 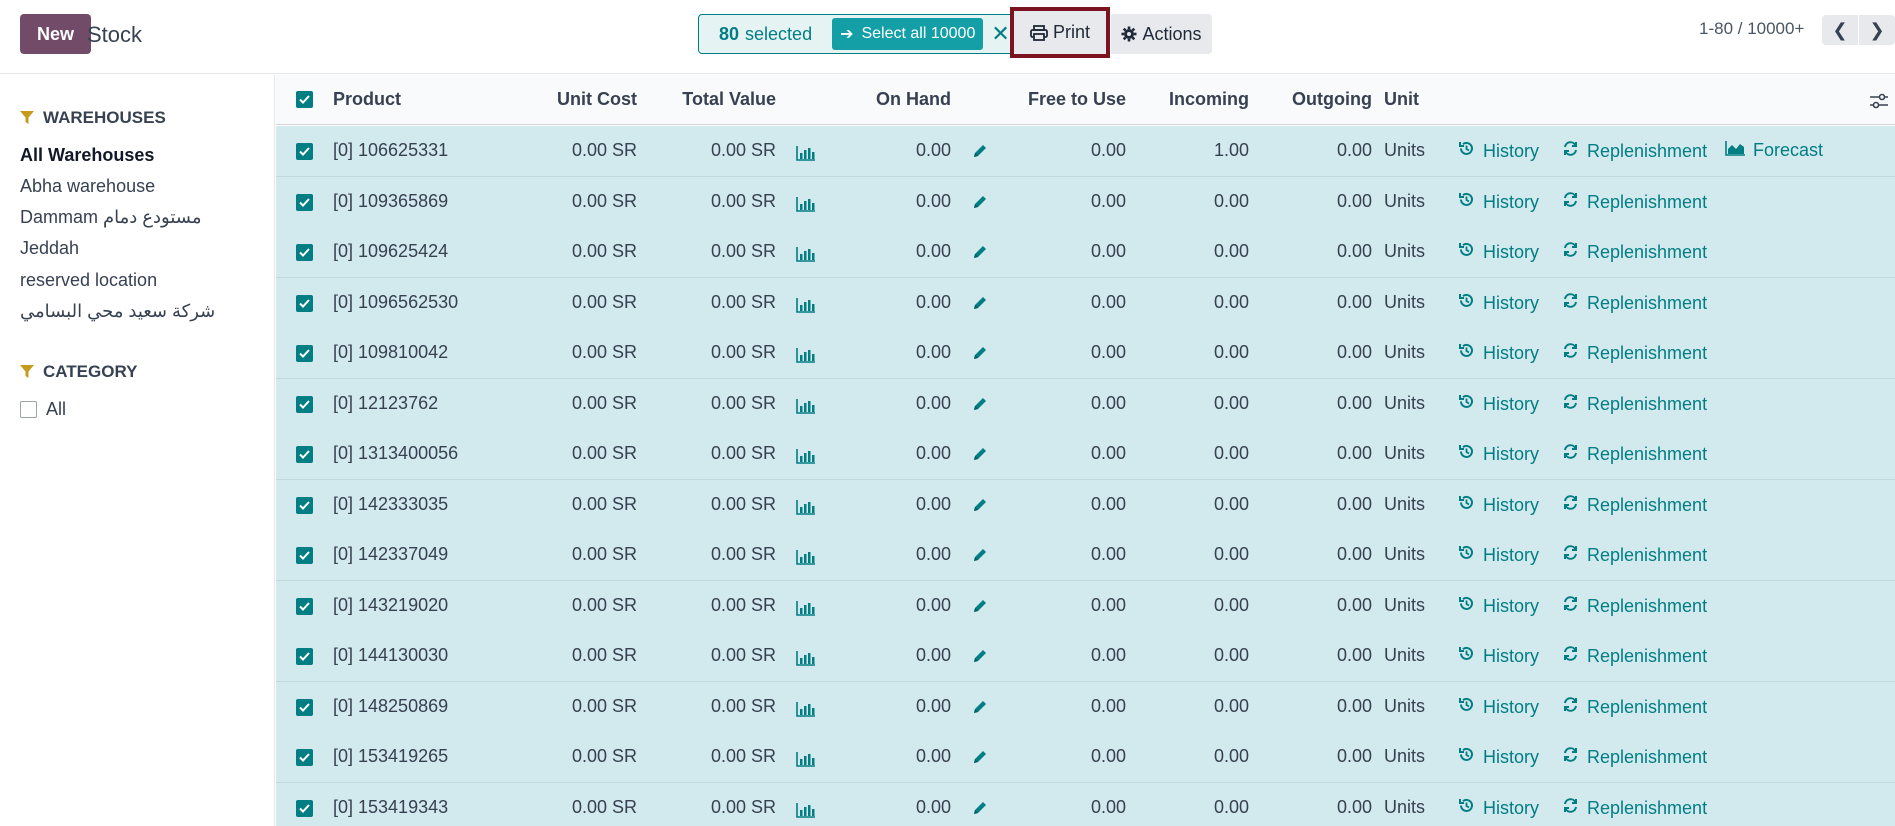 I want to click on column-incoming: Incoming, so click(x=1179, y=99).